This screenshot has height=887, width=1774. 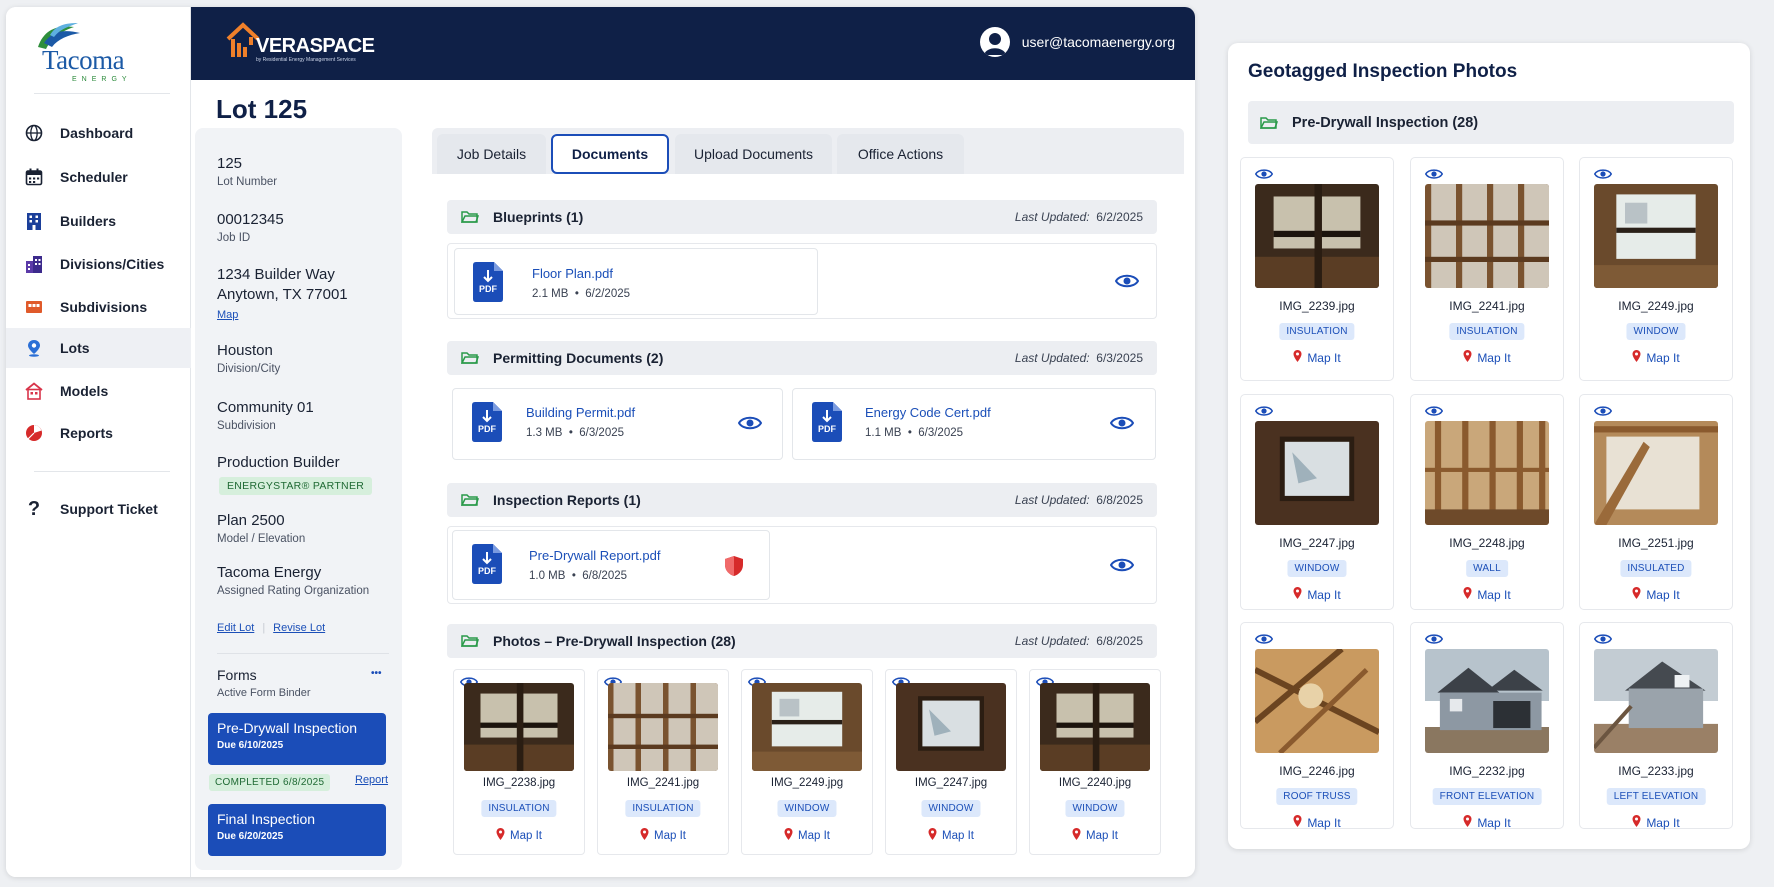 I want to click on geotag-photo-card: IMG_2241.jpg INSULATION Map It, so click(x=1487, y=269).